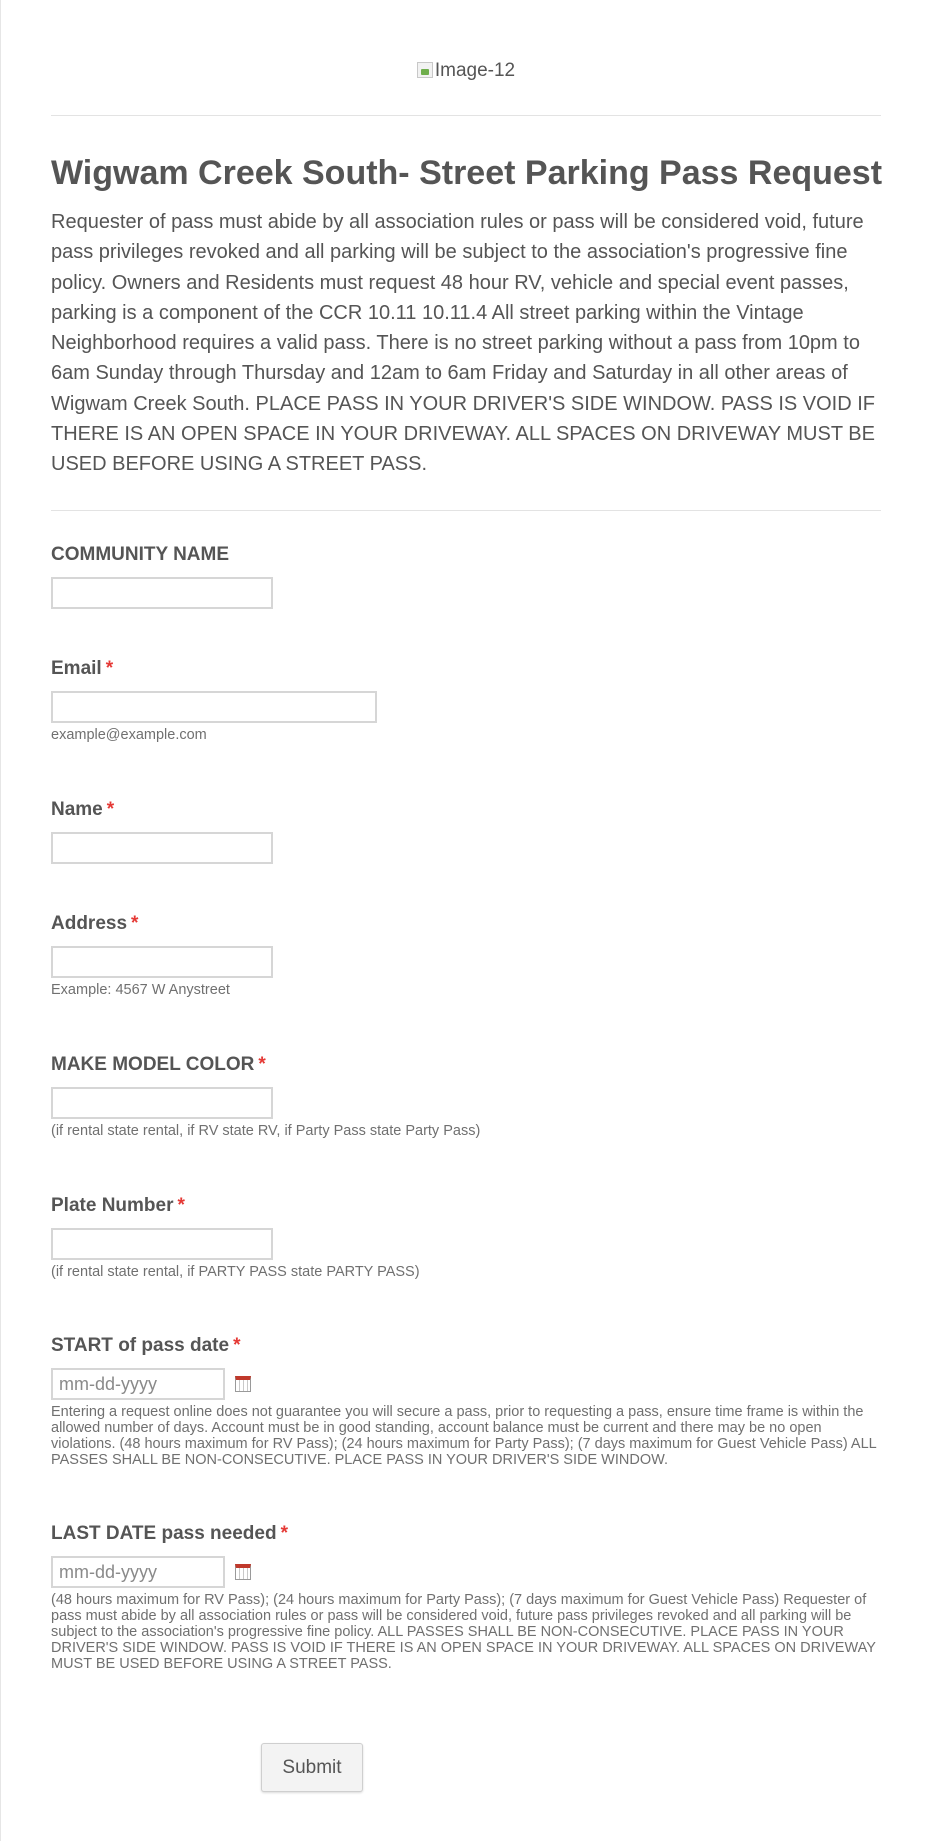 This screenshot has width=930, height=1841. What do you see at coordinates (140, 554) in the screenshot?
I see `field-label: COMMUNITY NAME` at bounding box center [140, 554].